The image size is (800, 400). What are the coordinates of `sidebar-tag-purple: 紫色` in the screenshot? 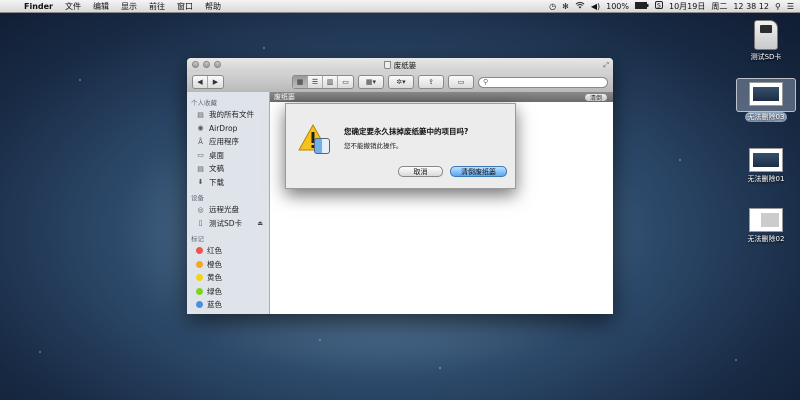 It's located at (228, 313).